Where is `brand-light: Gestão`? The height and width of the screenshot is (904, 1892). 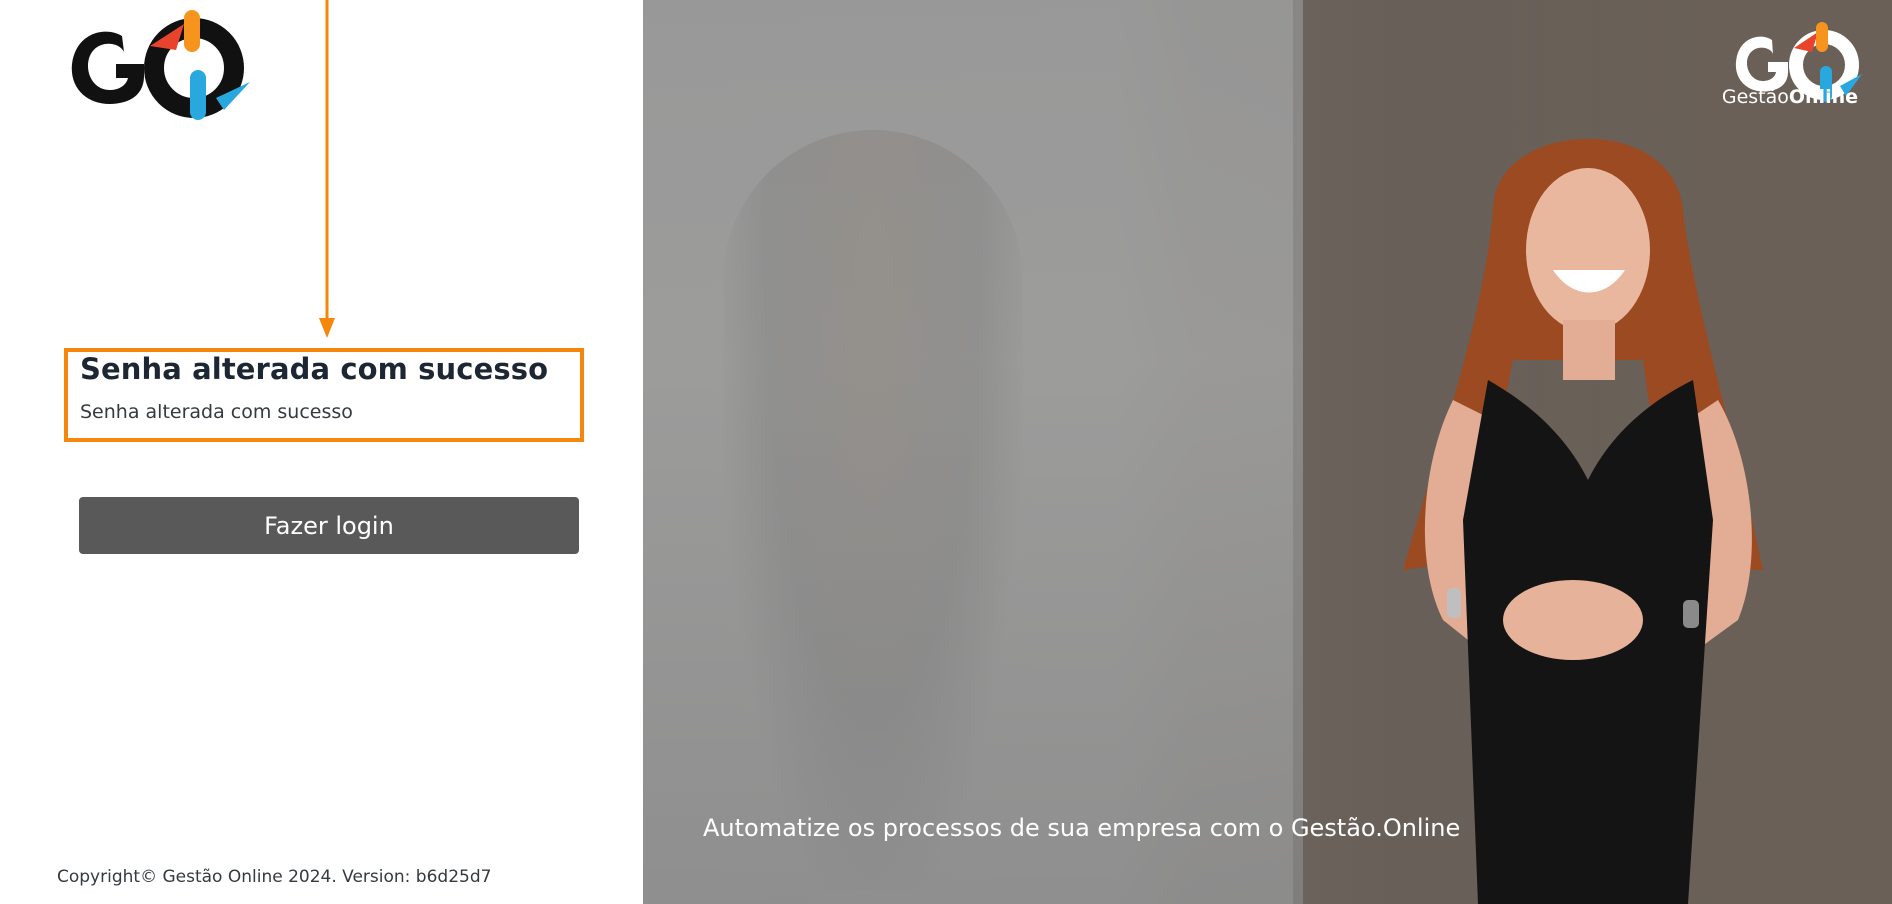
brand-light: Gestão is located at coordinates (1755, 97).